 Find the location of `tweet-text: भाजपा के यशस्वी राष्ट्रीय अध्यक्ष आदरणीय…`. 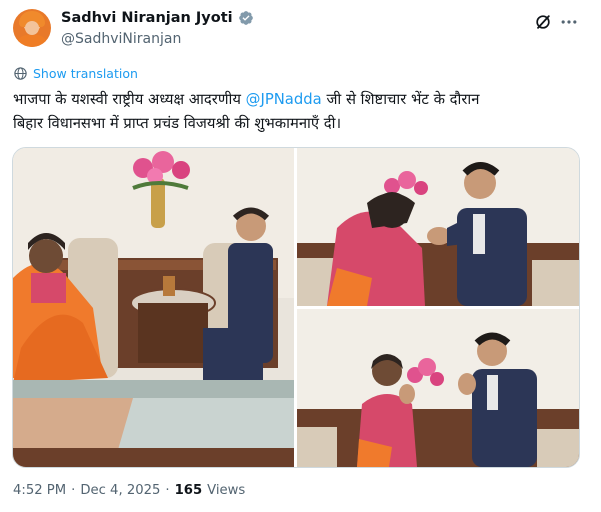

tweet-text: भाजपा के यशस्वी राष्ट्रीय अध्यक्ष आदरणीय… is located at coordinates (298, 112).